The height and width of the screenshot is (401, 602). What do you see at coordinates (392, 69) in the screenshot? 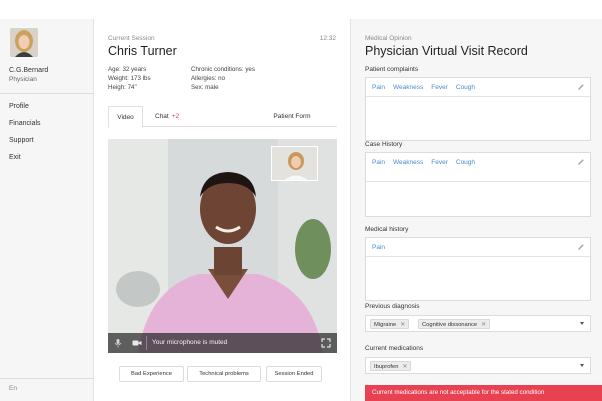
I see `complaints-label: Patient complaints` at bounding box center [392, 69].